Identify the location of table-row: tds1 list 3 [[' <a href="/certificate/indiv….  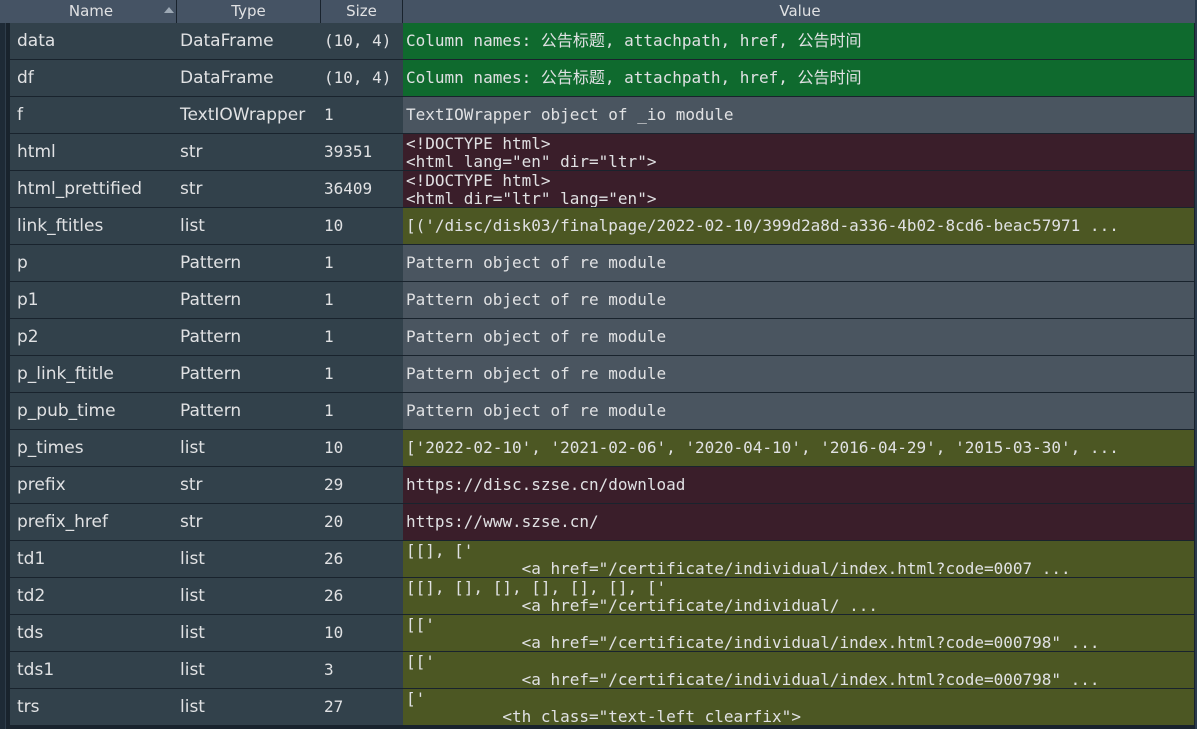
(598, 670).